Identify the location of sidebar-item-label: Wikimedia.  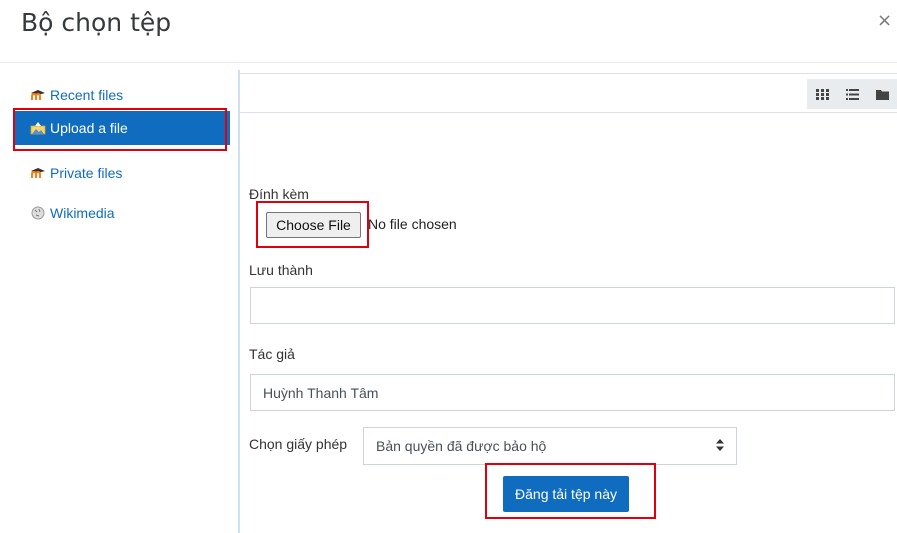
(82, 213).